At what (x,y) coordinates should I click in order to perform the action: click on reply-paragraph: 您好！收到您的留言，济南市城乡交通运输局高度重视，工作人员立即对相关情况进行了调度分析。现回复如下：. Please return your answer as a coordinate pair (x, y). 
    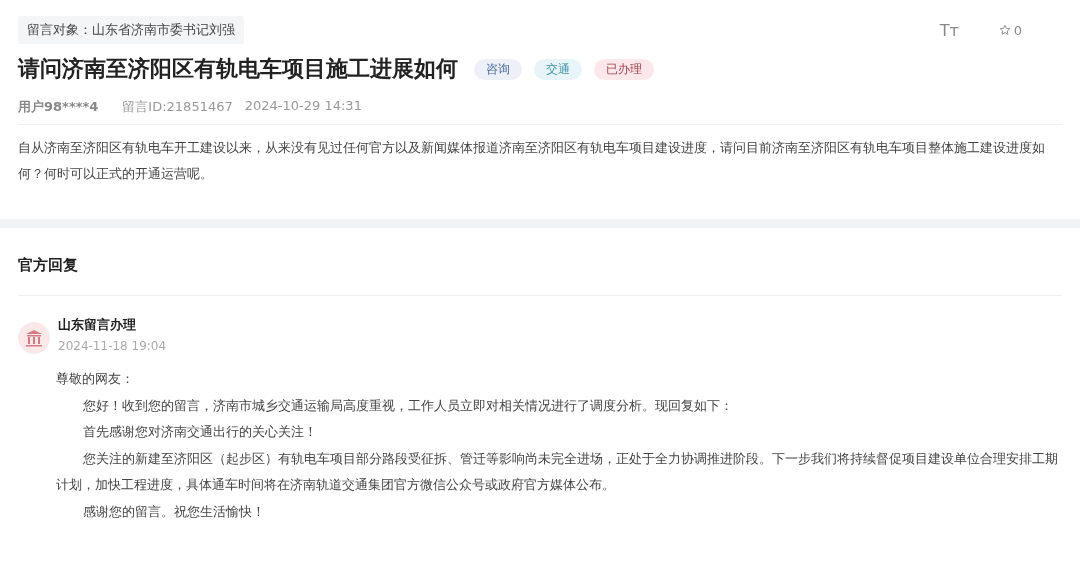
    Looking at the image, I should click on (408, 405).